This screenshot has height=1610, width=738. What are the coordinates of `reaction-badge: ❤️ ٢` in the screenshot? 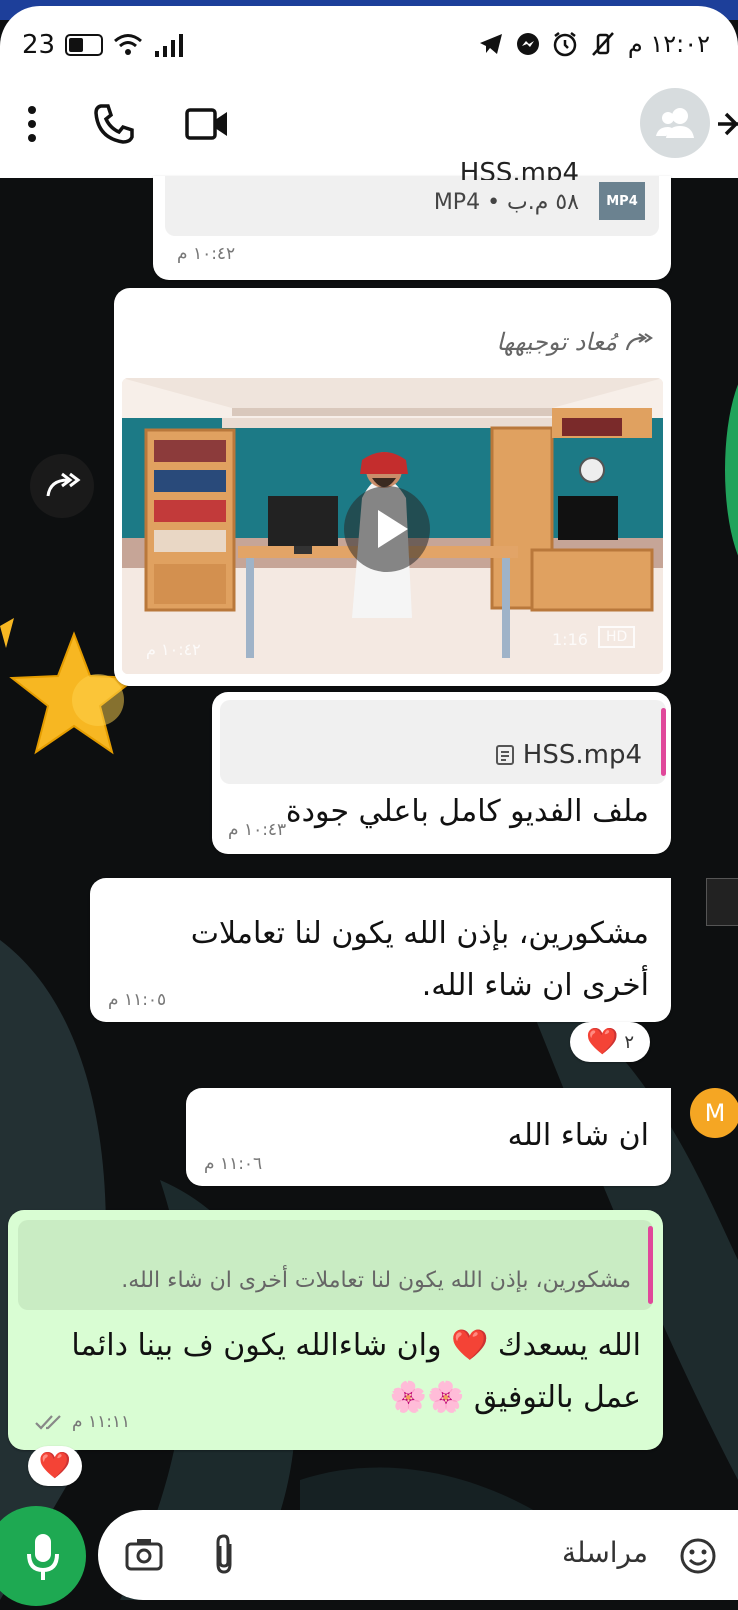 It's located at (610, 1042).